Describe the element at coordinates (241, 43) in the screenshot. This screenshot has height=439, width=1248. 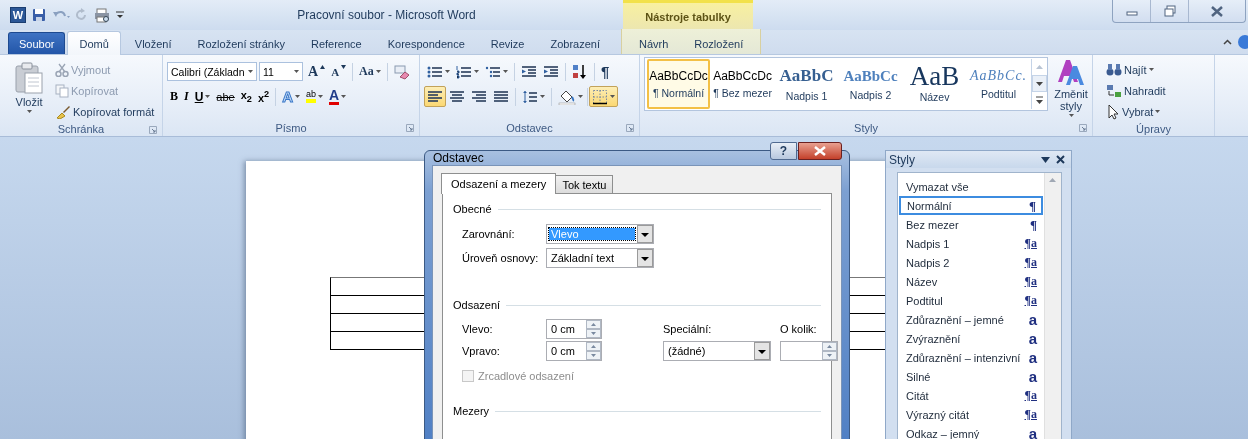
I see `ribbon-tab: Rozložení stránky` at that location.